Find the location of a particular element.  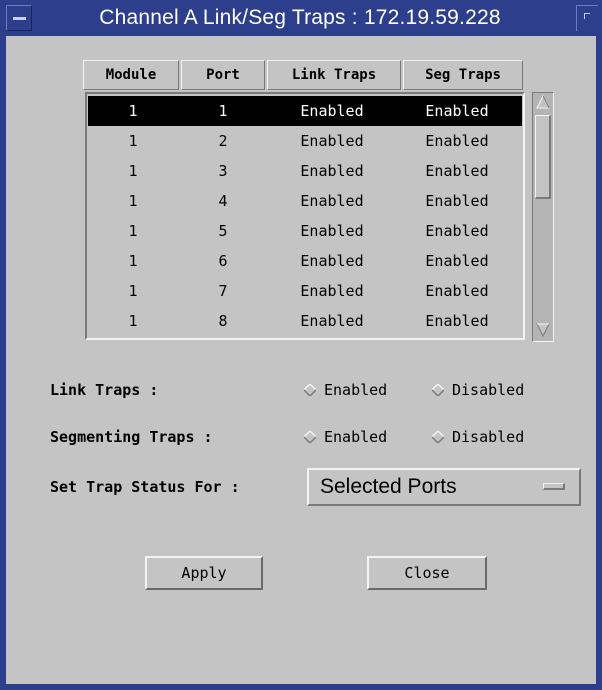

table-row: 1 8 Enabled Enabled is located at coordinates (305, 321).